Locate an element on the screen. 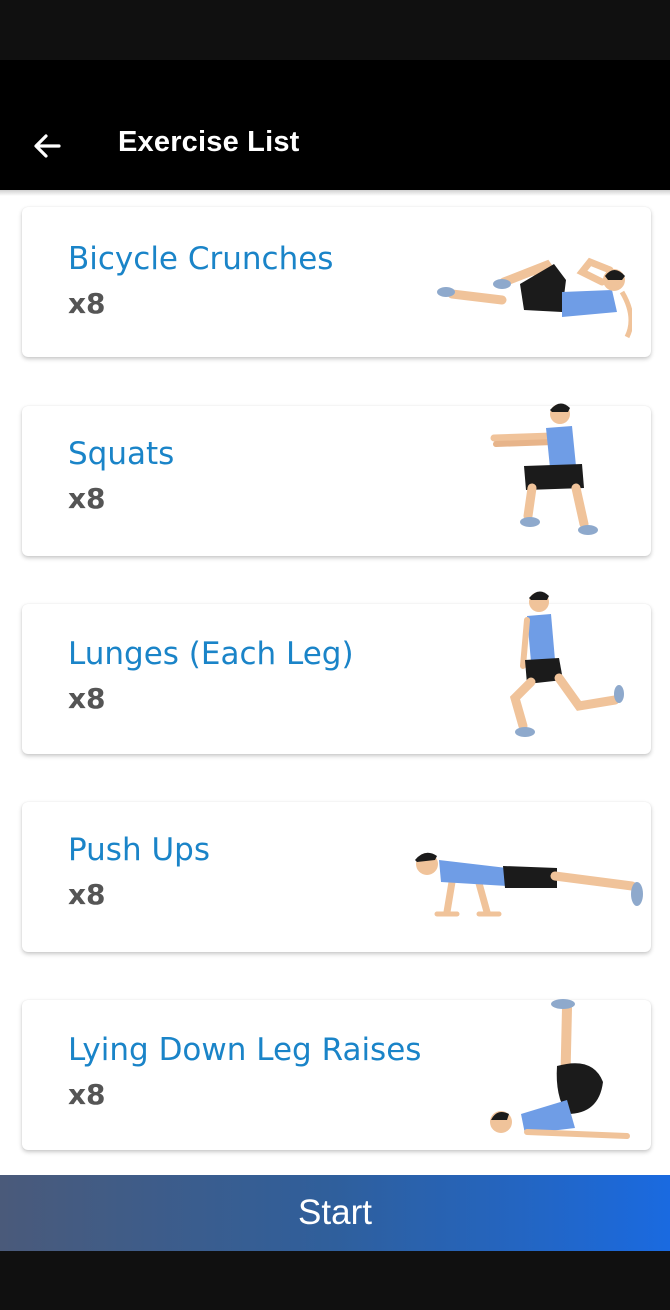 The height and width of the screenshot is (1310, 670). status-bar is located at coordinates (335, 30).